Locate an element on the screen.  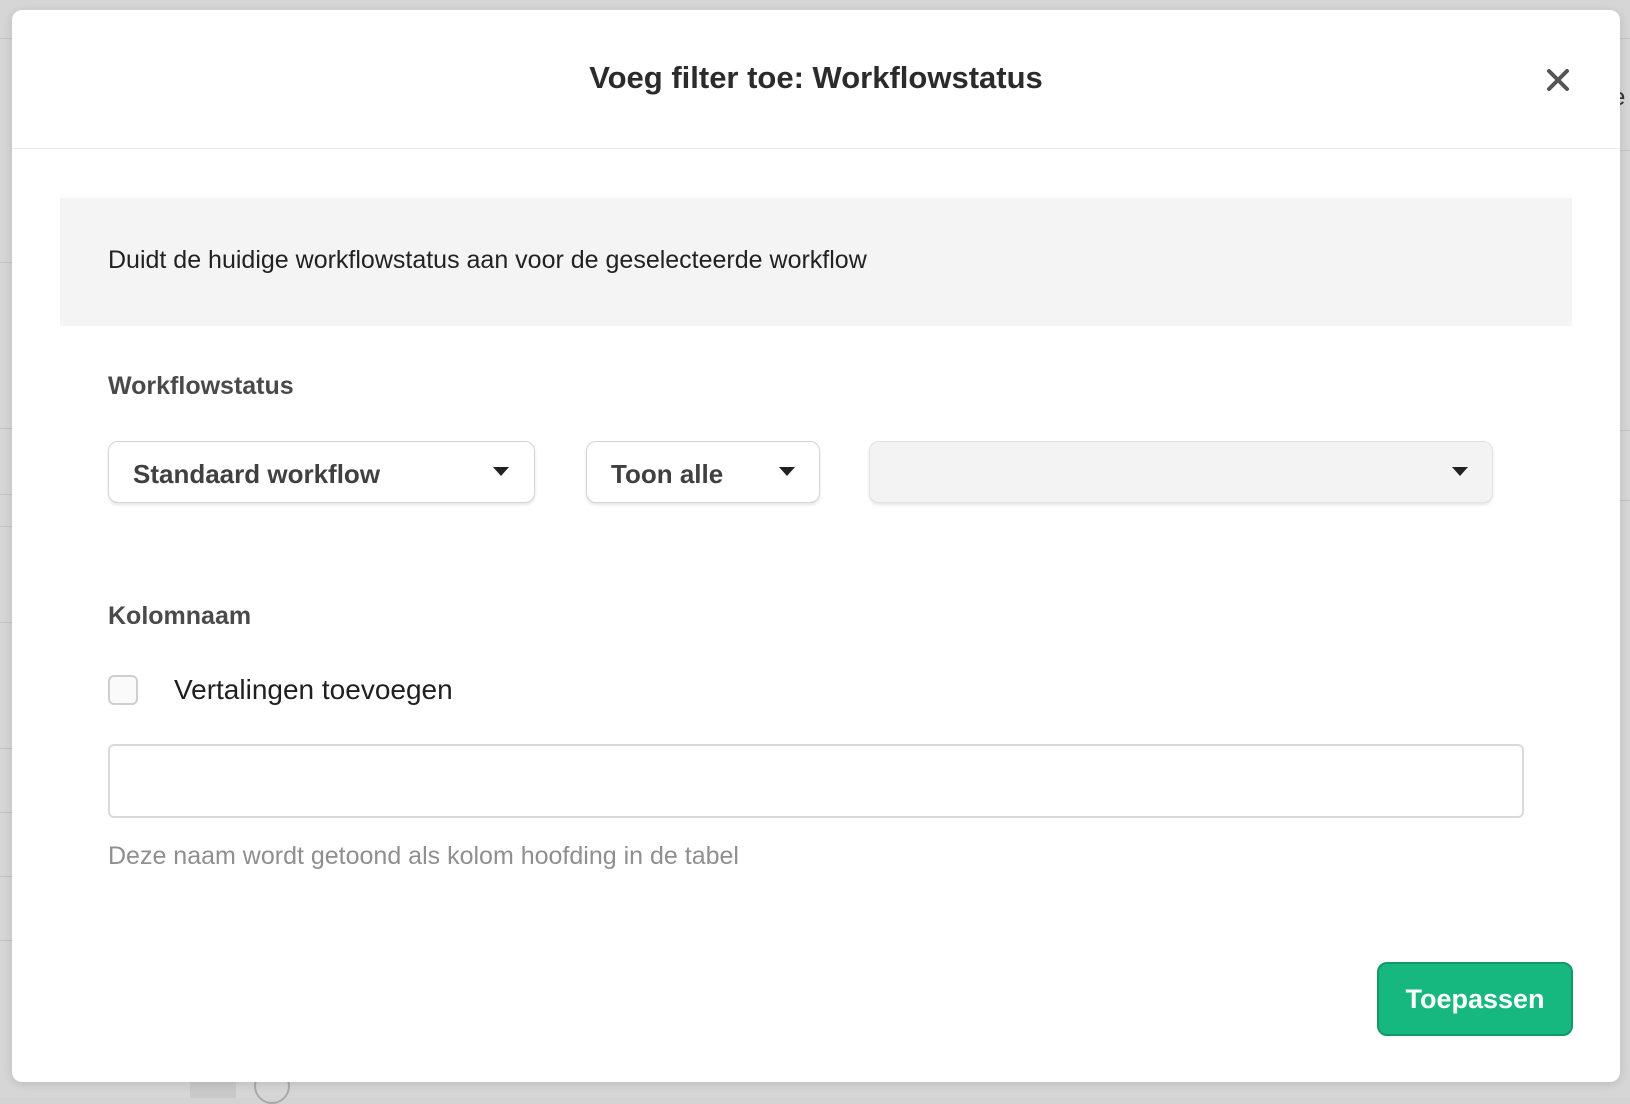
translations-checkbox-label: Vertalingen toevoegen is located at coordinates (313, 690).